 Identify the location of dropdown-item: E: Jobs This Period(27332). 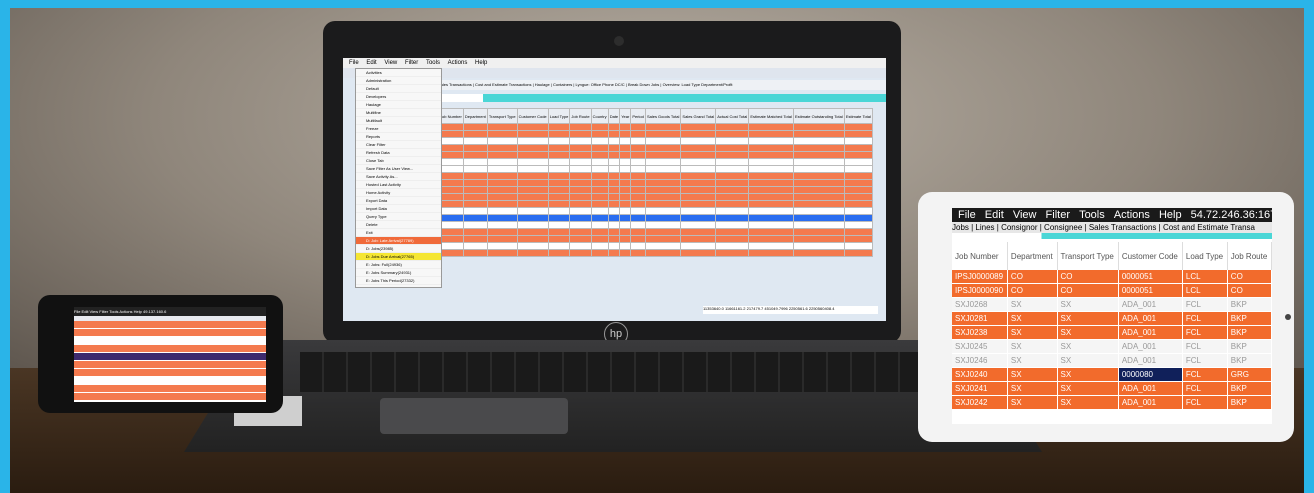
(398, 281).